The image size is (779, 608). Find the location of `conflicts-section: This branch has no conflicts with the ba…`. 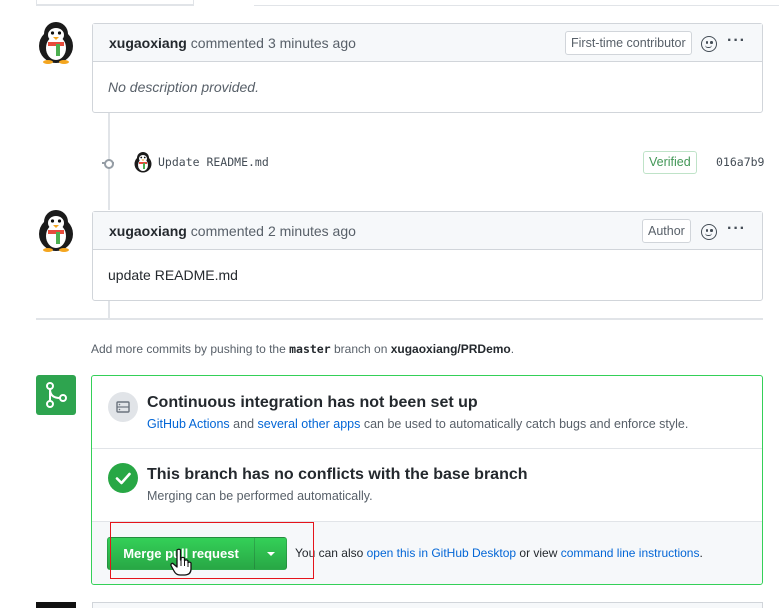

conflicts-section: This branch has no conflicts with the ba… is located at coordinates (427, 484).